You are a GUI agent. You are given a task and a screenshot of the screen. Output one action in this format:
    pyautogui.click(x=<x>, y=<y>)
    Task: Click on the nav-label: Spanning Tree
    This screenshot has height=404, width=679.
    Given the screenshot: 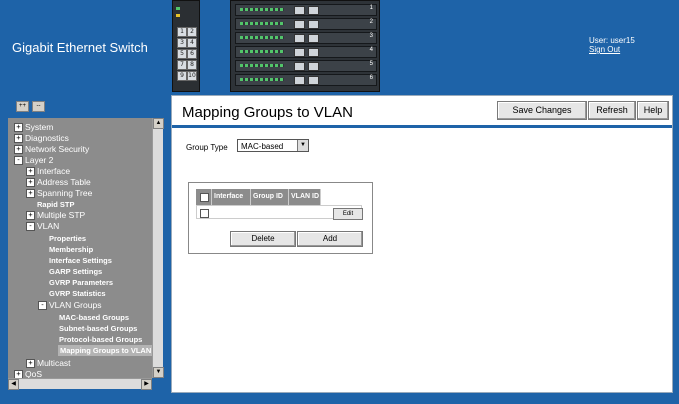 What is the action you would take?
    pyautogui.click(x=65, y=193)
    